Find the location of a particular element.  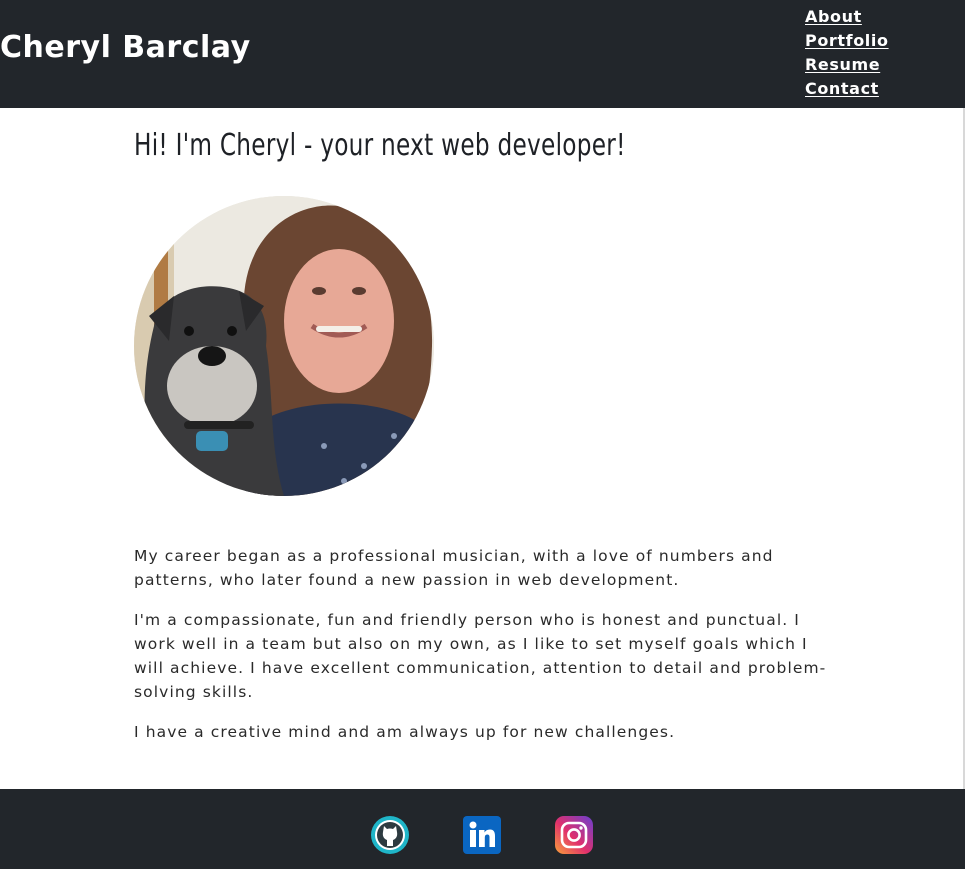

nav-item-about: About is located at coordinates (847, 17).